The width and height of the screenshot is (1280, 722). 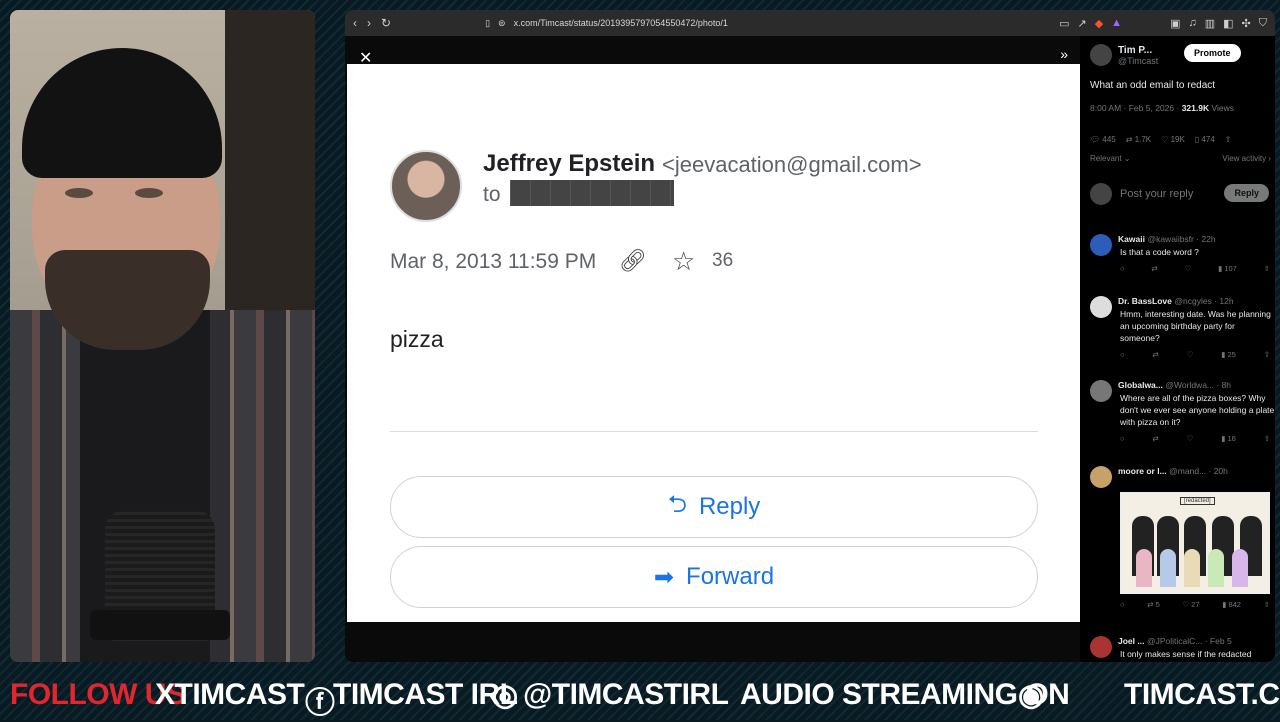 I want to click on like-icon: ♡ 27, so click(x=1190, y=604).